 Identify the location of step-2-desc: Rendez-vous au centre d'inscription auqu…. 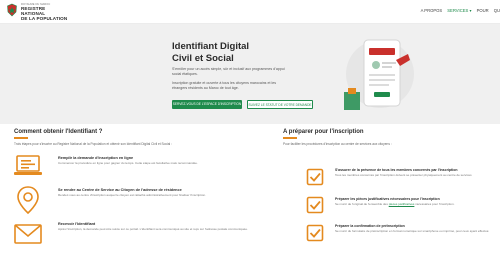
(132, 195).